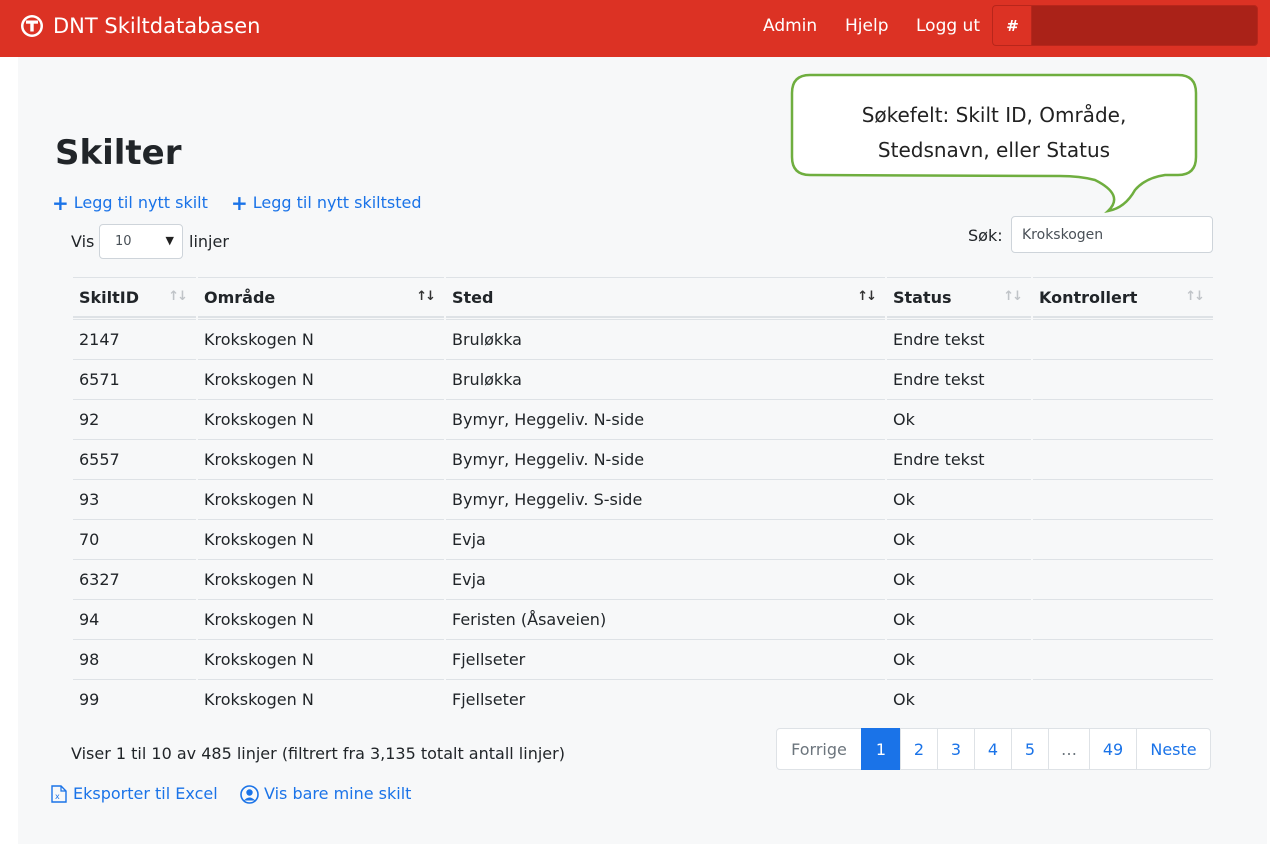 The width and height of the screenshot is (1270, 844). I want to click on table-row: 70 Krokskogen N Evja Ok, so click(643, 539).